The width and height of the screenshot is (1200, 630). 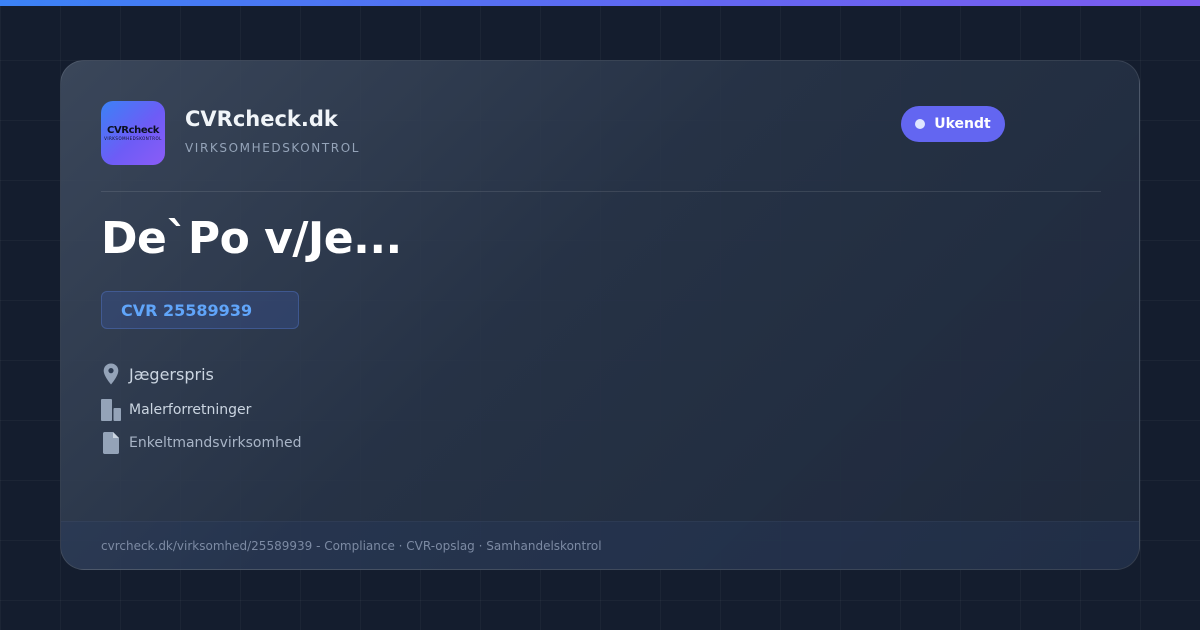 What do you see at coordinates (111, 410) in the screenshot?
I see `building-icon` at bounding box center [111, 410].